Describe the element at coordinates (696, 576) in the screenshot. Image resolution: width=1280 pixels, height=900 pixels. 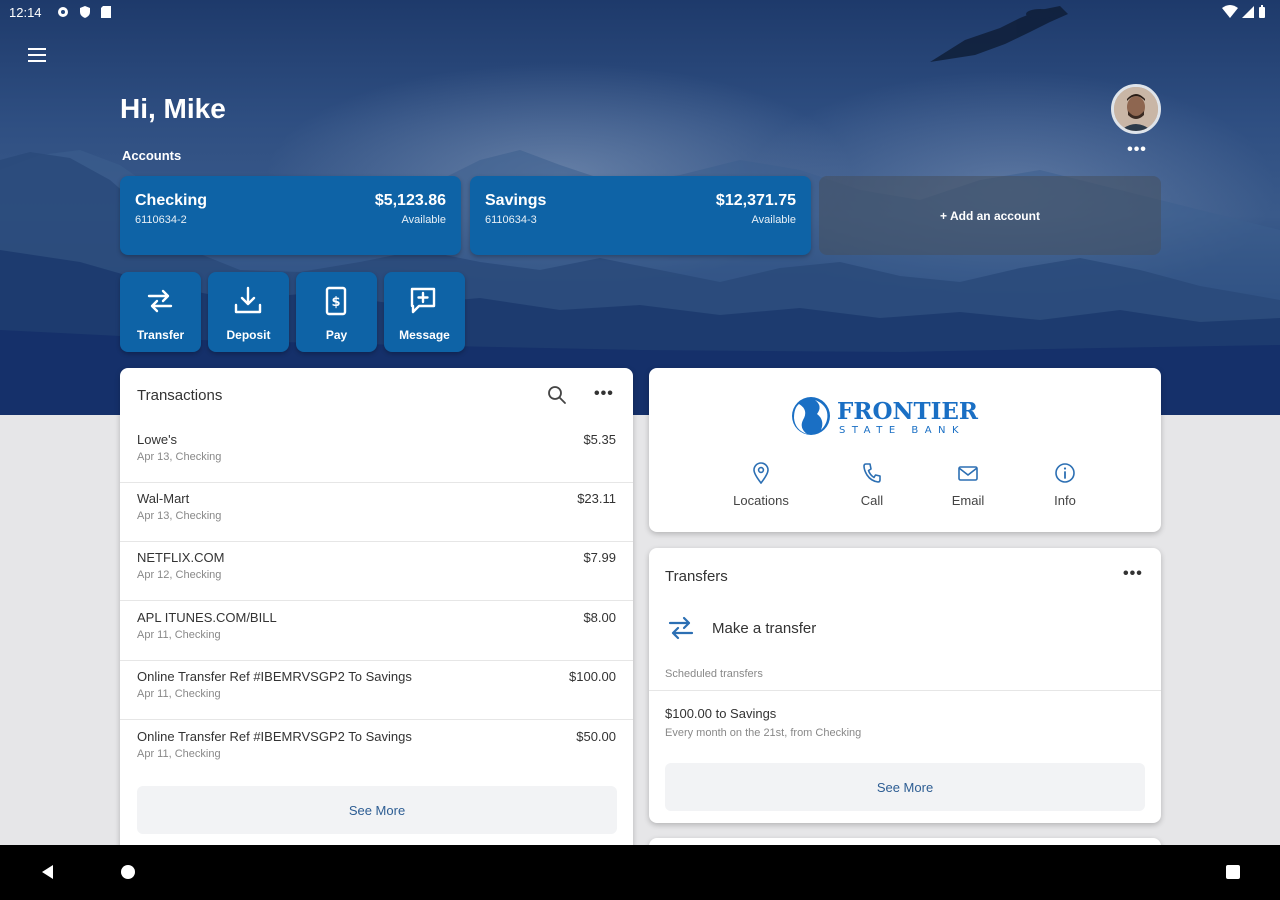
I see `transfers-title: Transfers` at that location.